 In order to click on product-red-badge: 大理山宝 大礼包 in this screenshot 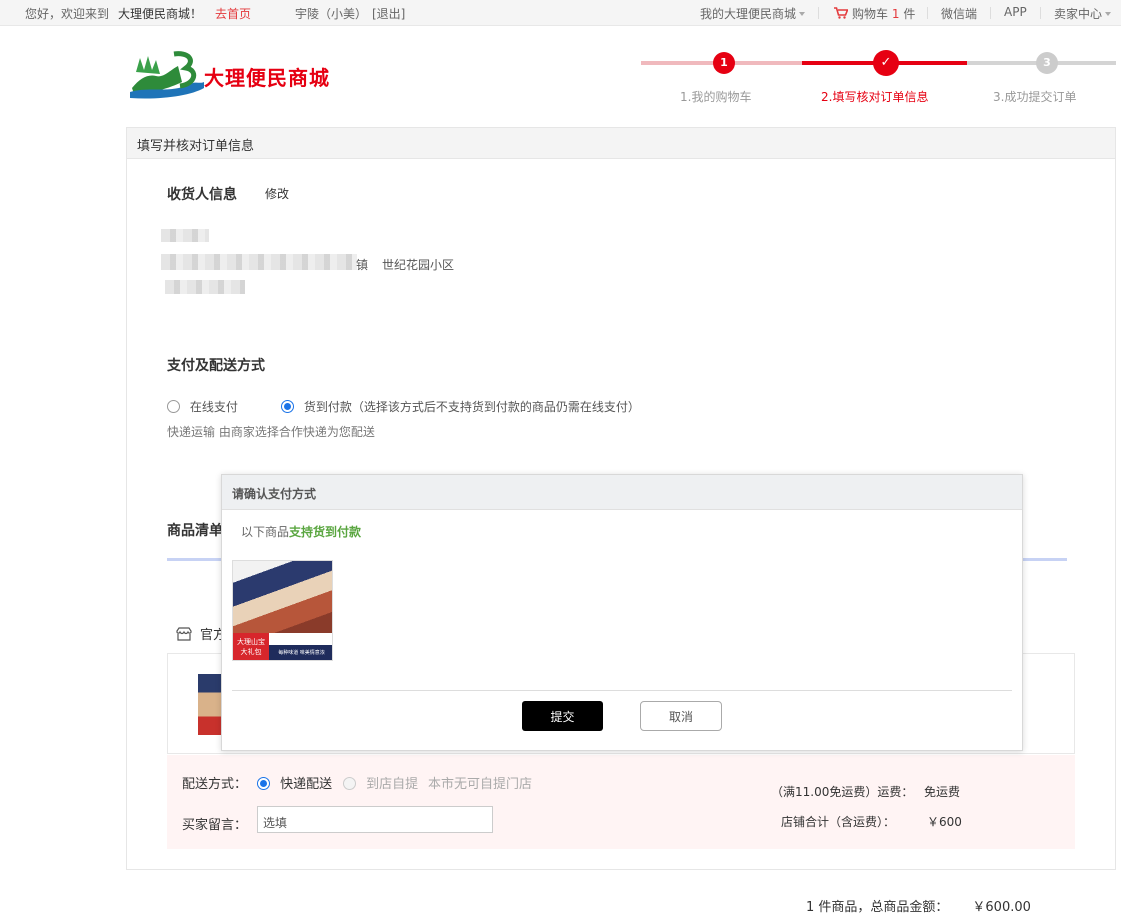, I will do `click(251, 646)`.